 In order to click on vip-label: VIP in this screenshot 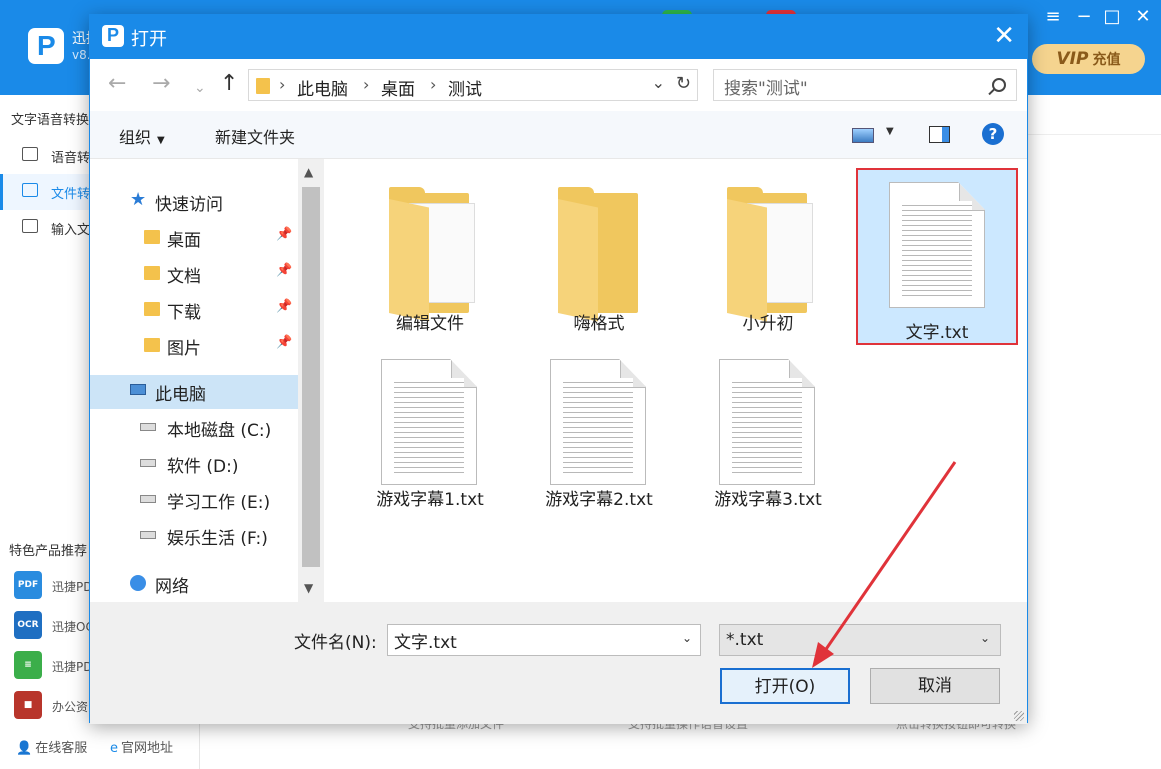, I will do `click(1072, 59)`.